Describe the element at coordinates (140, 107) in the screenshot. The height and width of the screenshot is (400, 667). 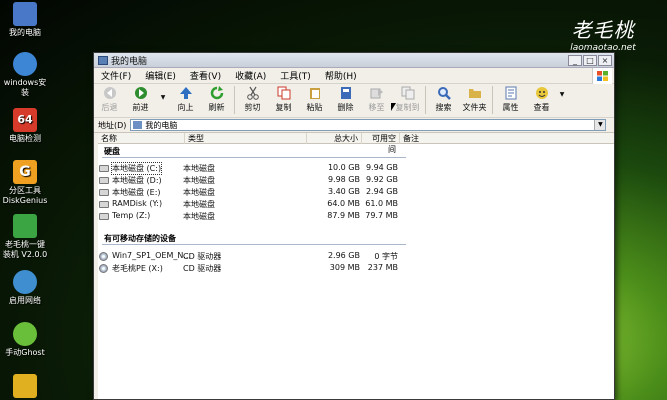
I see `toolbar-label: 前进` at that location.